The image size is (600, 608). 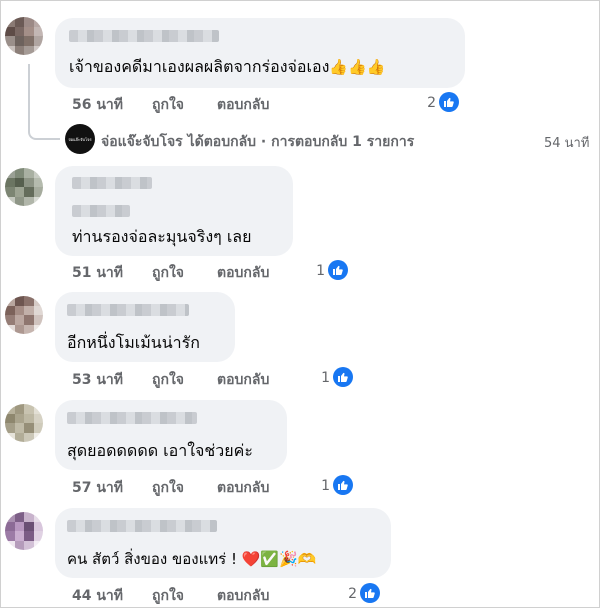 What do you see at coordinates (97, 596) in the screenshot?
I see `comment-time: 44 นาที` at bounding box center [97, 596].